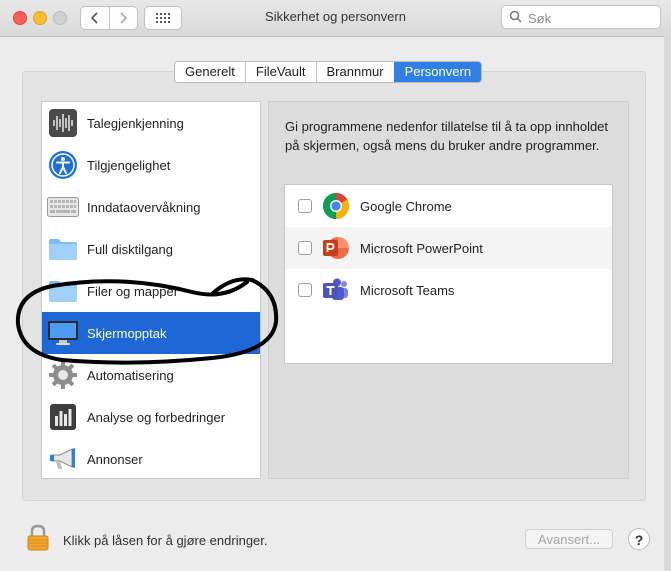 The image size is (671, 571). I want to click on search-field, so click(581, 17).